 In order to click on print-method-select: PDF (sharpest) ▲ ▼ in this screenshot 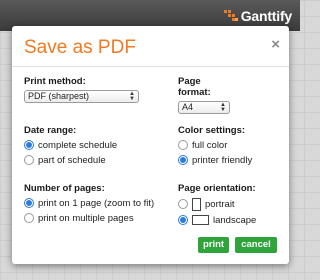, I will do `click(81, 96)`.